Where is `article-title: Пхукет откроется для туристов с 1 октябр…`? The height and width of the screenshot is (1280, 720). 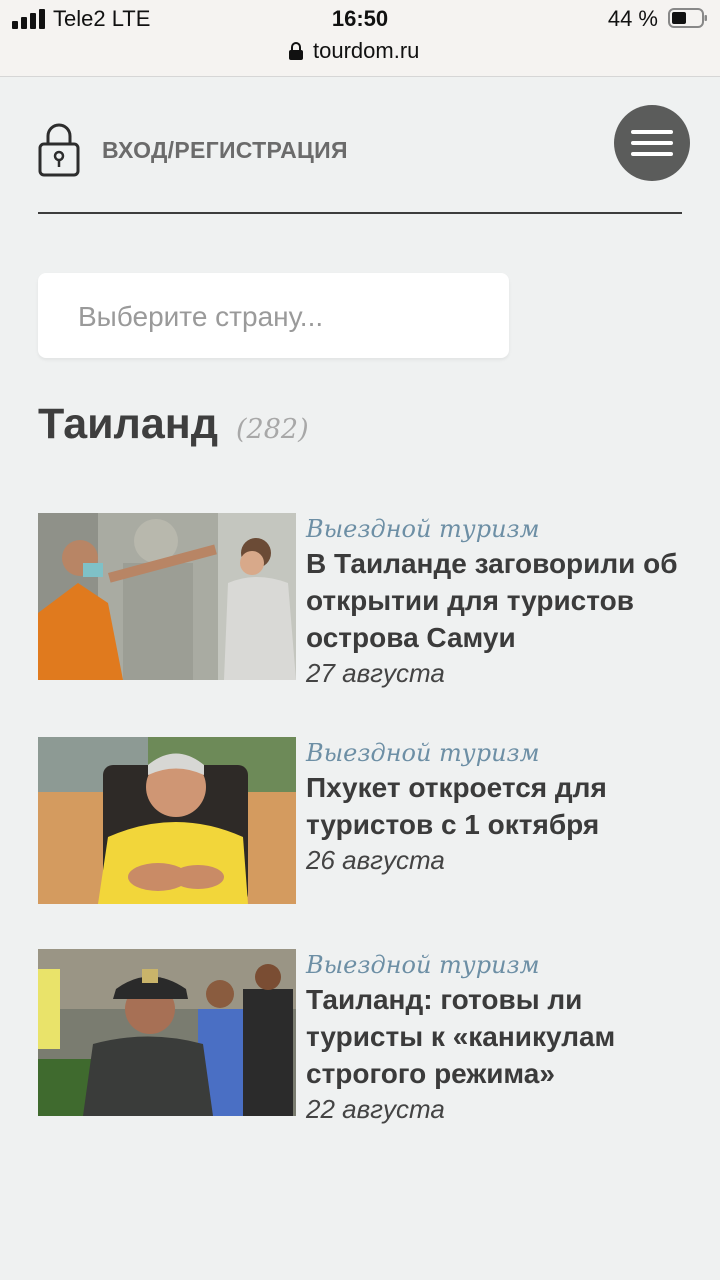
article-title: Пхукет откроется для туристов с 1 октябр… is located at coordinates (496, 806).